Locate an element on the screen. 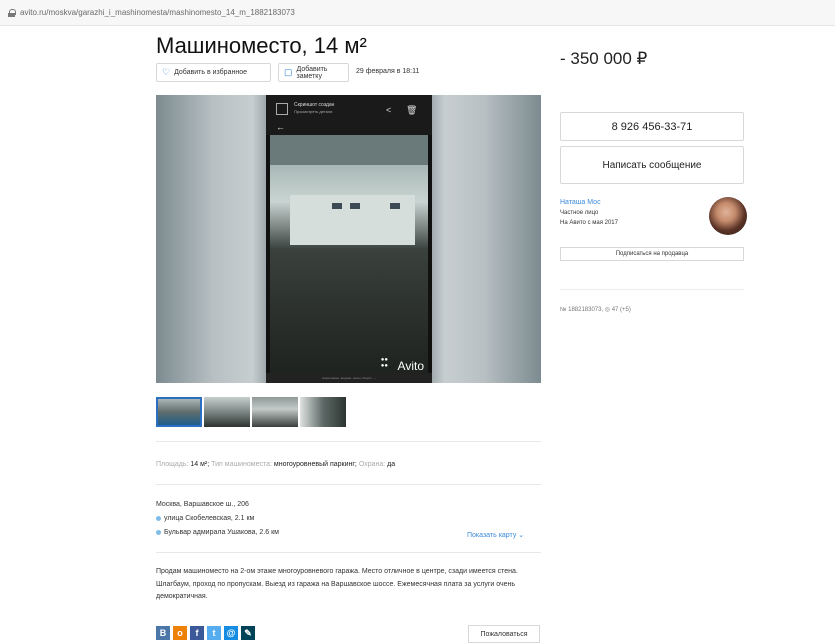 This screenshot has width=835, height=644. publish-date: 29 февраля в 18:11 is located at coordinates (388, 71).